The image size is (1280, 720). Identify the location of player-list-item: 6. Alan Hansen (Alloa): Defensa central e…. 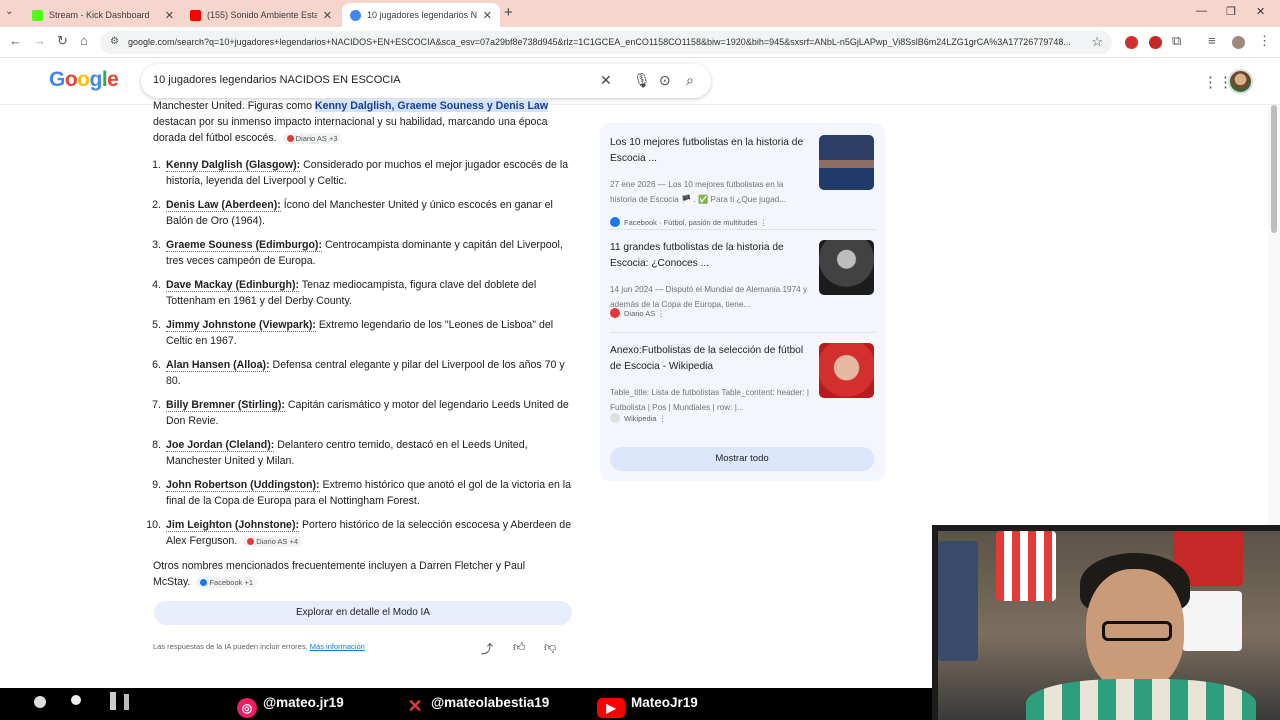
(362, 373).